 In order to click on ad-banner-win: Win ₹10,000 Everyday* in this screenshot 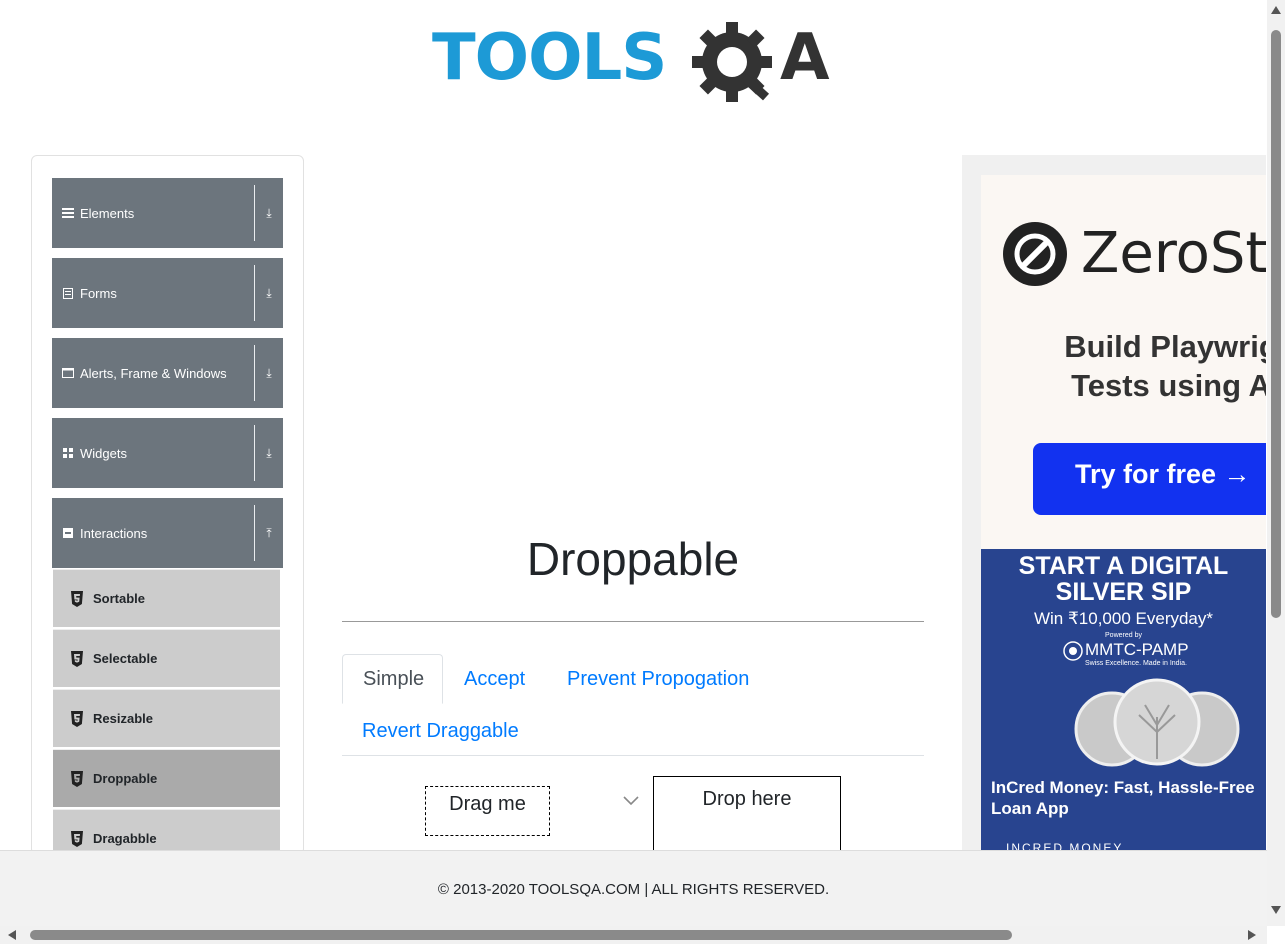, I will do `click(1123, 618)`.